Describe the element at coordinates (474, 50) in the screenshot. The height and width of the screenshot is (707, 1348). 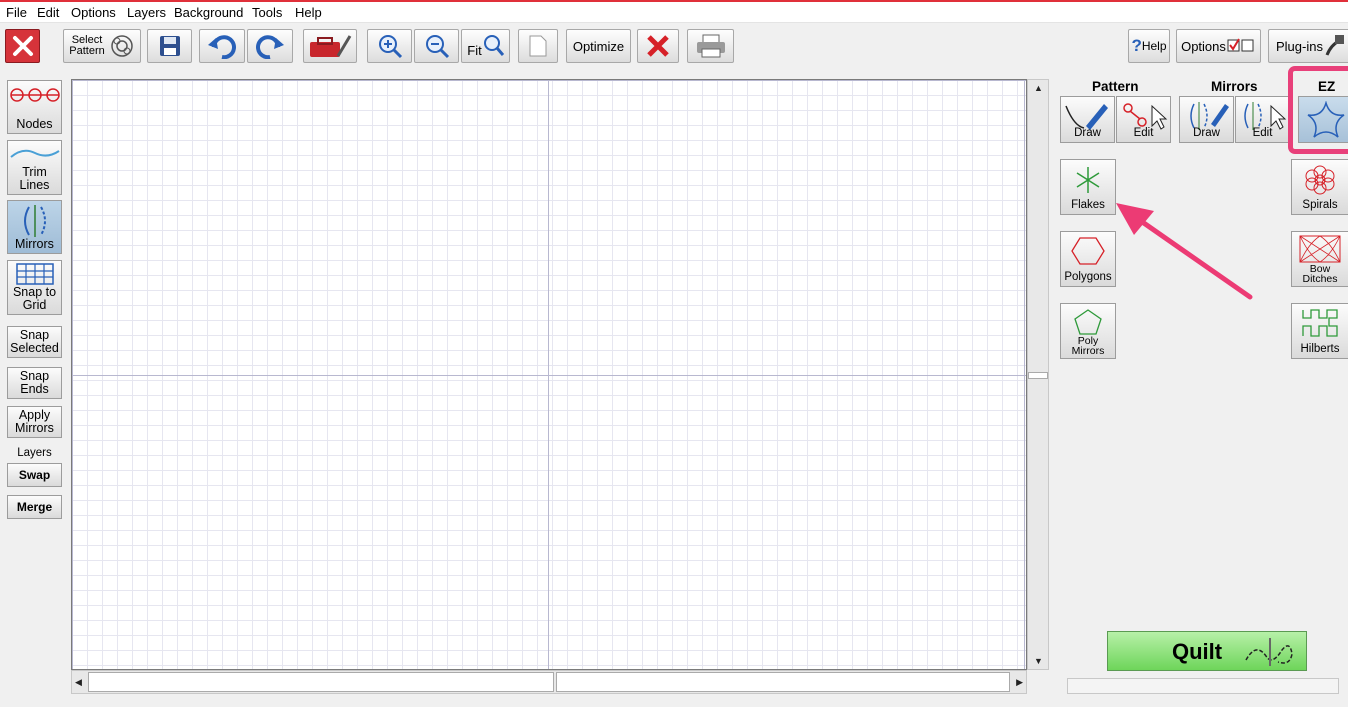
I see `fit-label: Fit` at that location.